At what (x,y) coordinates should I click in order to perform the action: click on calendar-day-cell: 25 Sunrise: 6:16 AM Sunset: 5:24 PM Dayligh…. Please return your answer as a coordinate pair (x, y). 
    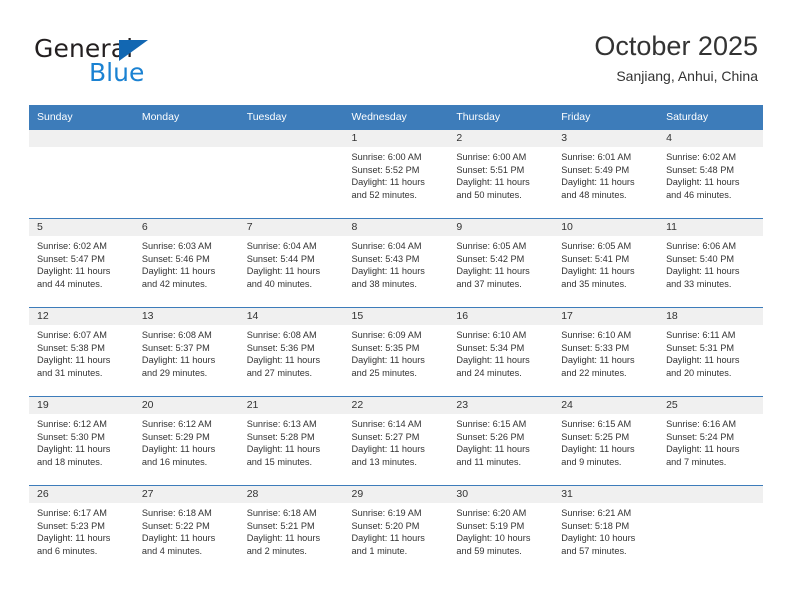
    Looking at the image, I should click on (710, 441).